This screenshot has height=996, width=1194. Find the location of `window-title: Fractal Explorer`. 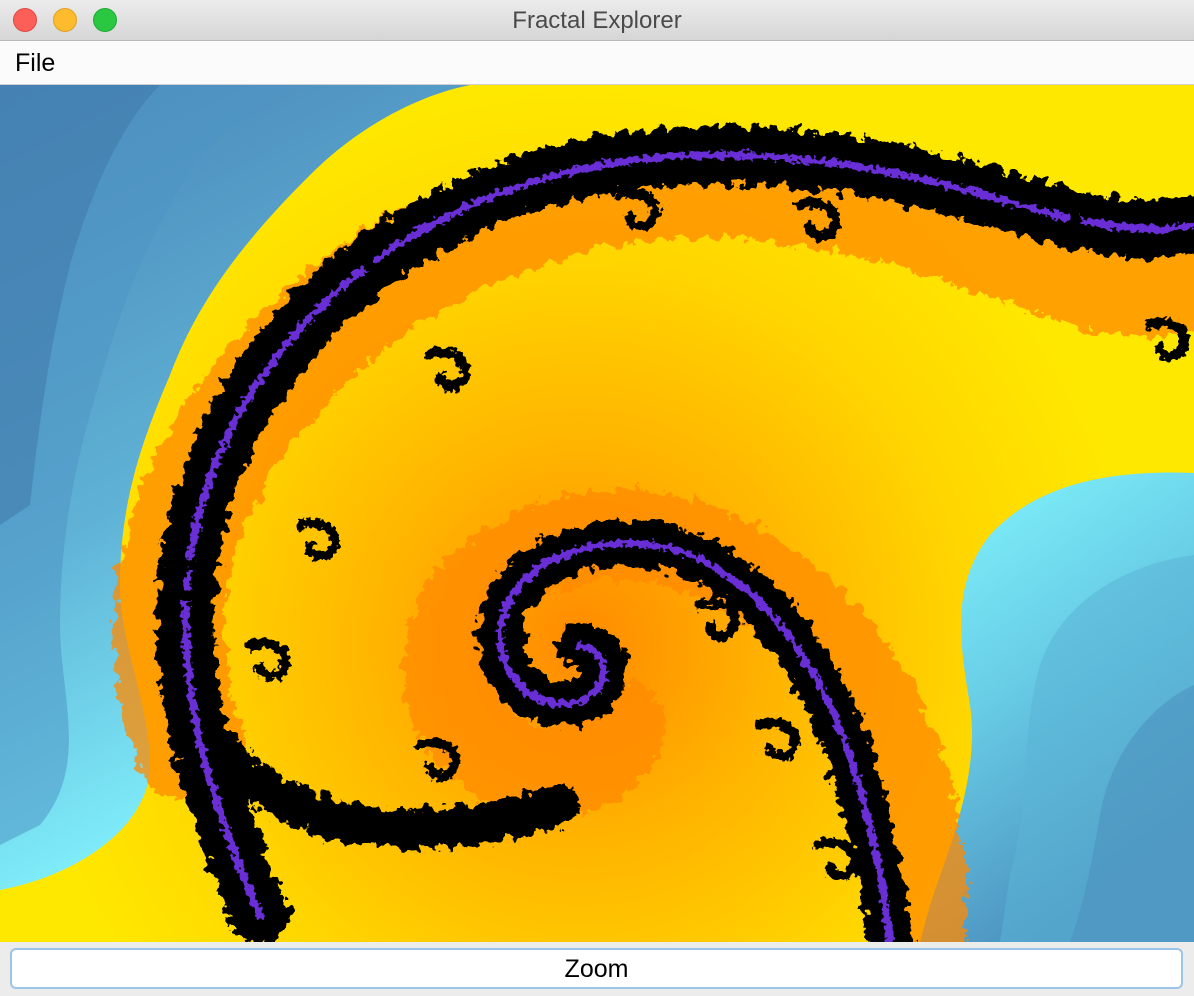

window-title: Fractal Explorer is located at coordinates (597, 20).